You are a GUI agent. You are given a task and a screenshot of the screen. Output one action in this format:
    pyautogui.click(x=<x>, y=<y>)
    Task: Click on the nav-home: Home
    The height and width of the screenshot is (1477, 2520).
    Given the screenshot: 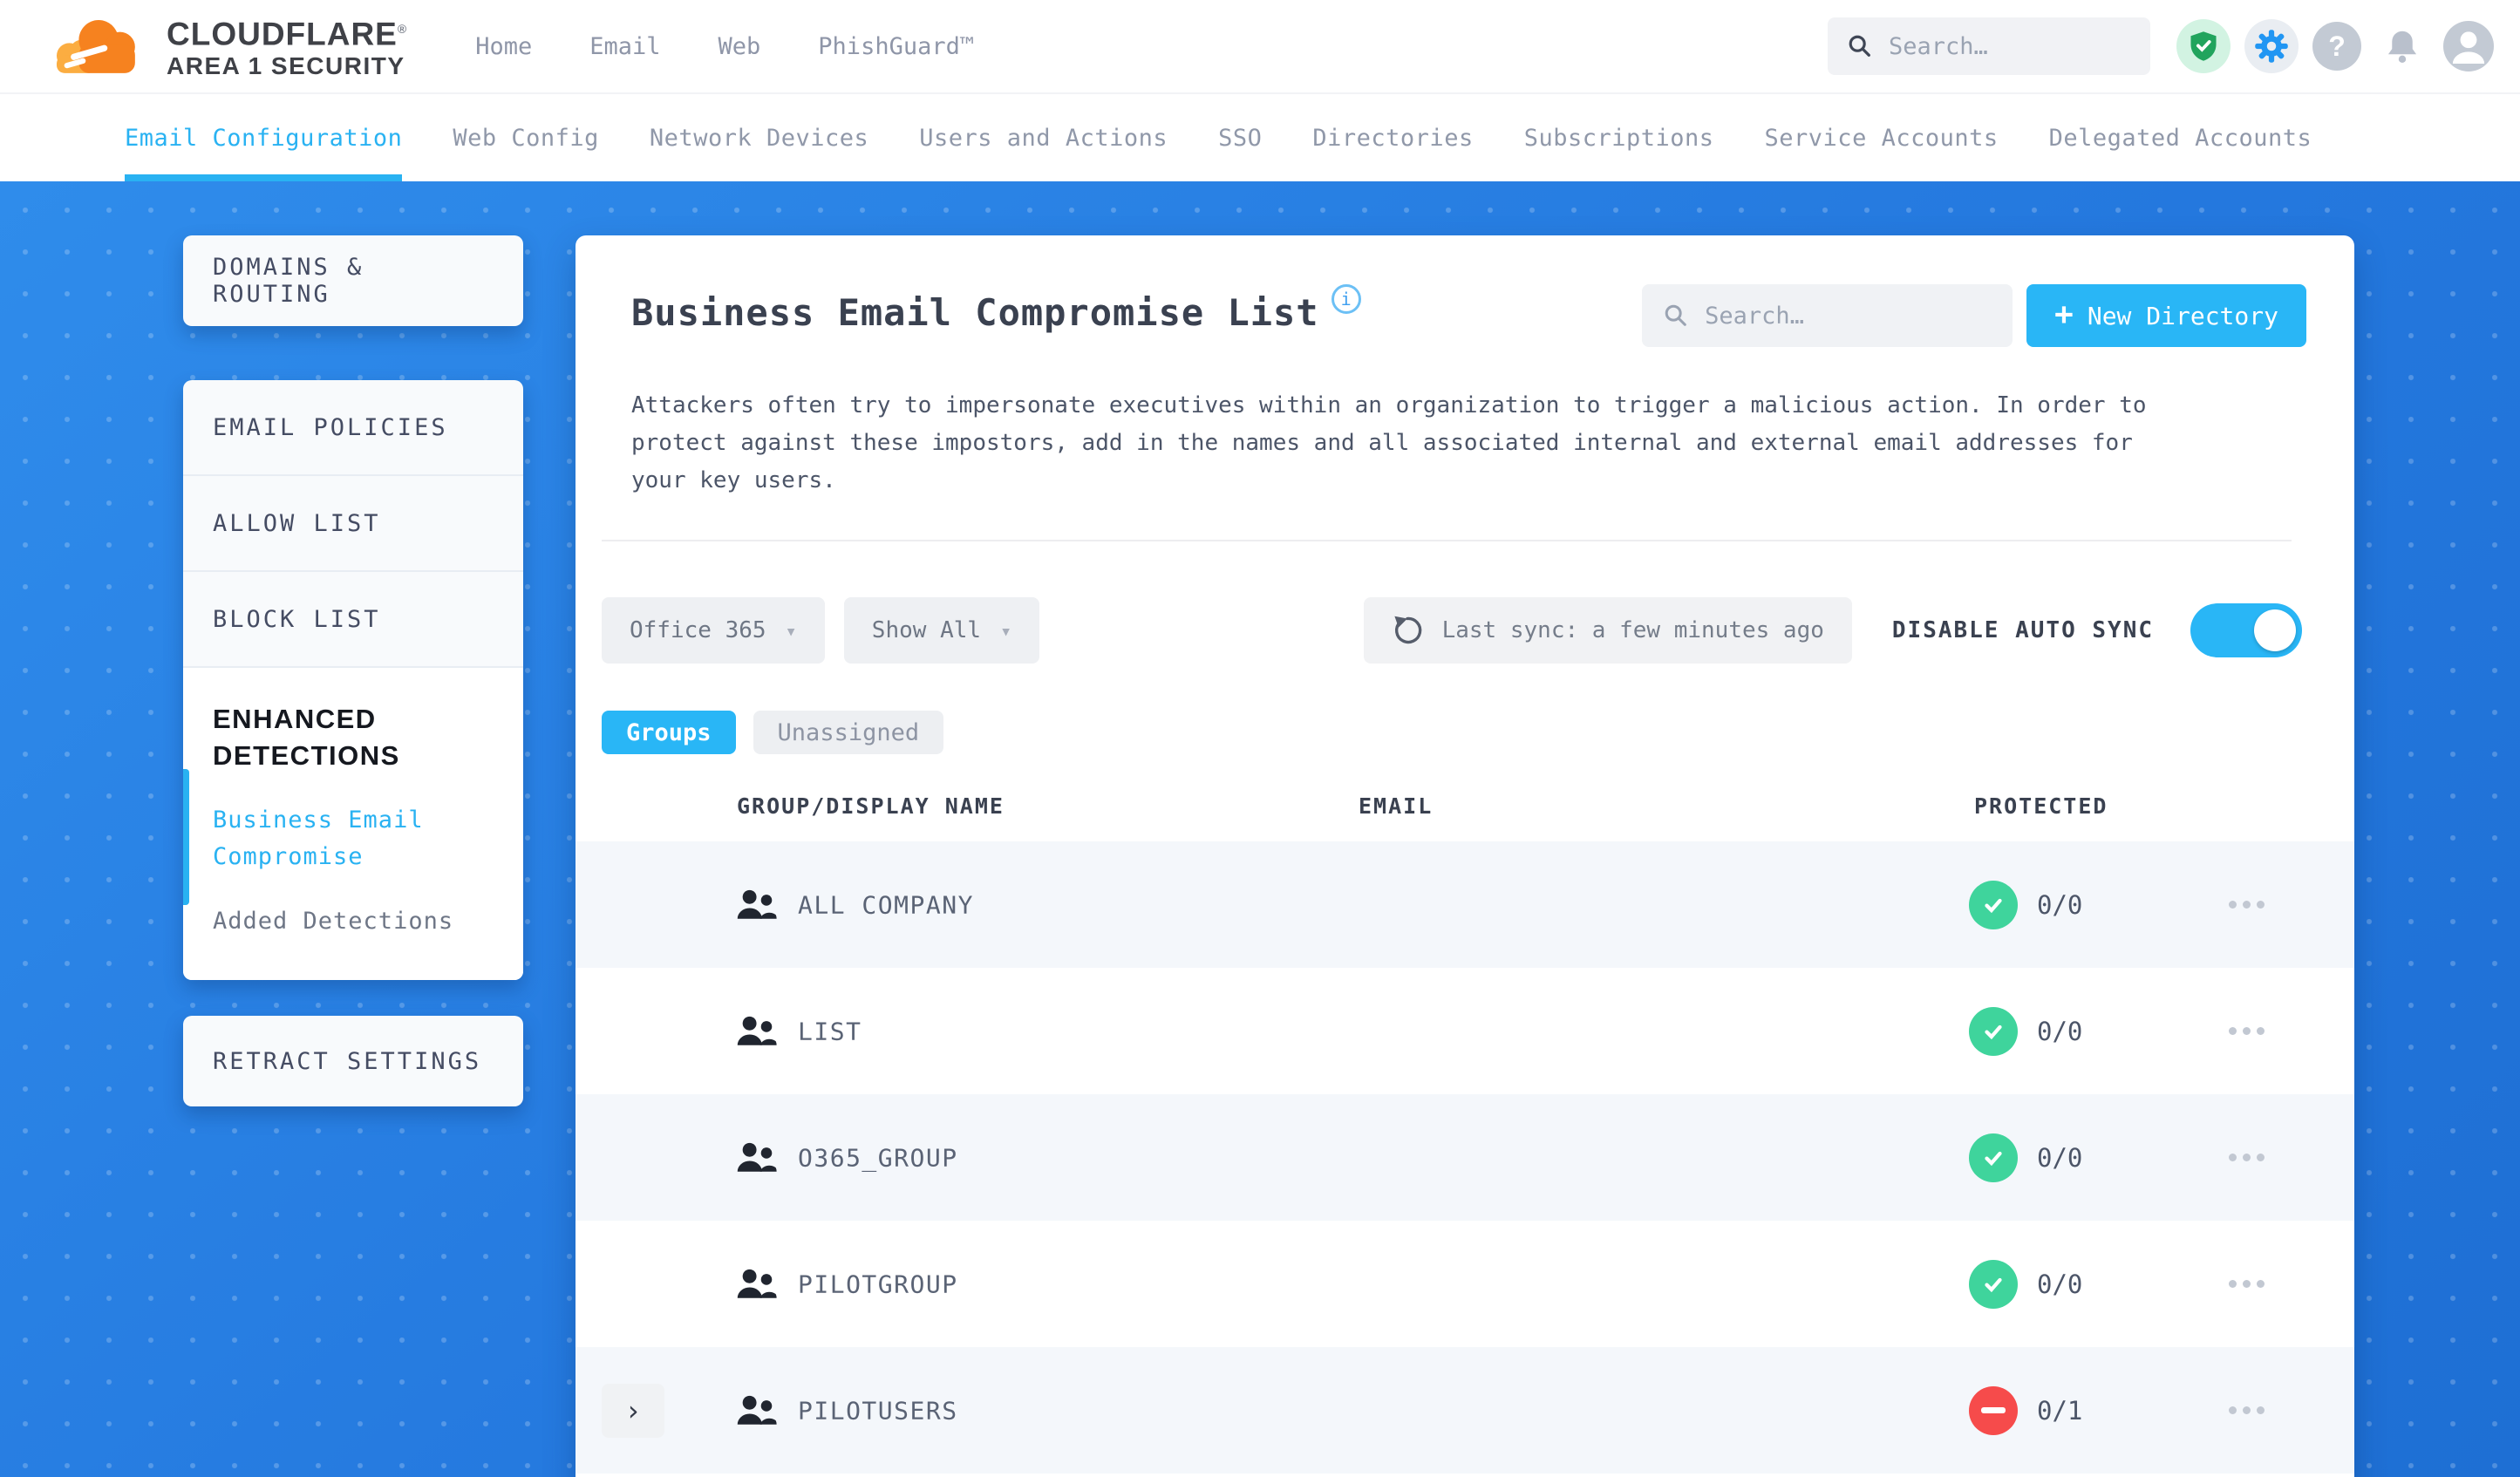 What is the action you would take?
    pyautogui.click(x=503, y=46)
    